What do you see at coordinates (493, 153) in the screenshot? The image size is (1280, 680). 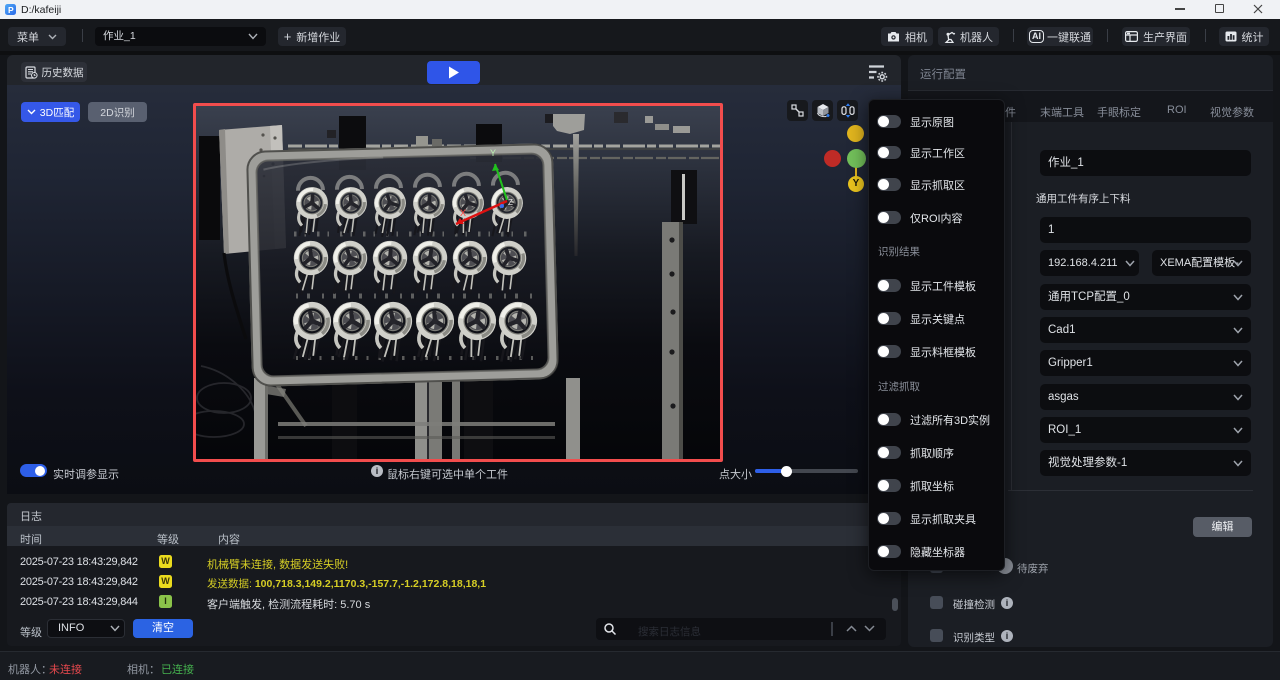 I see `svg-text: Y` at bounding box center [493, 153].